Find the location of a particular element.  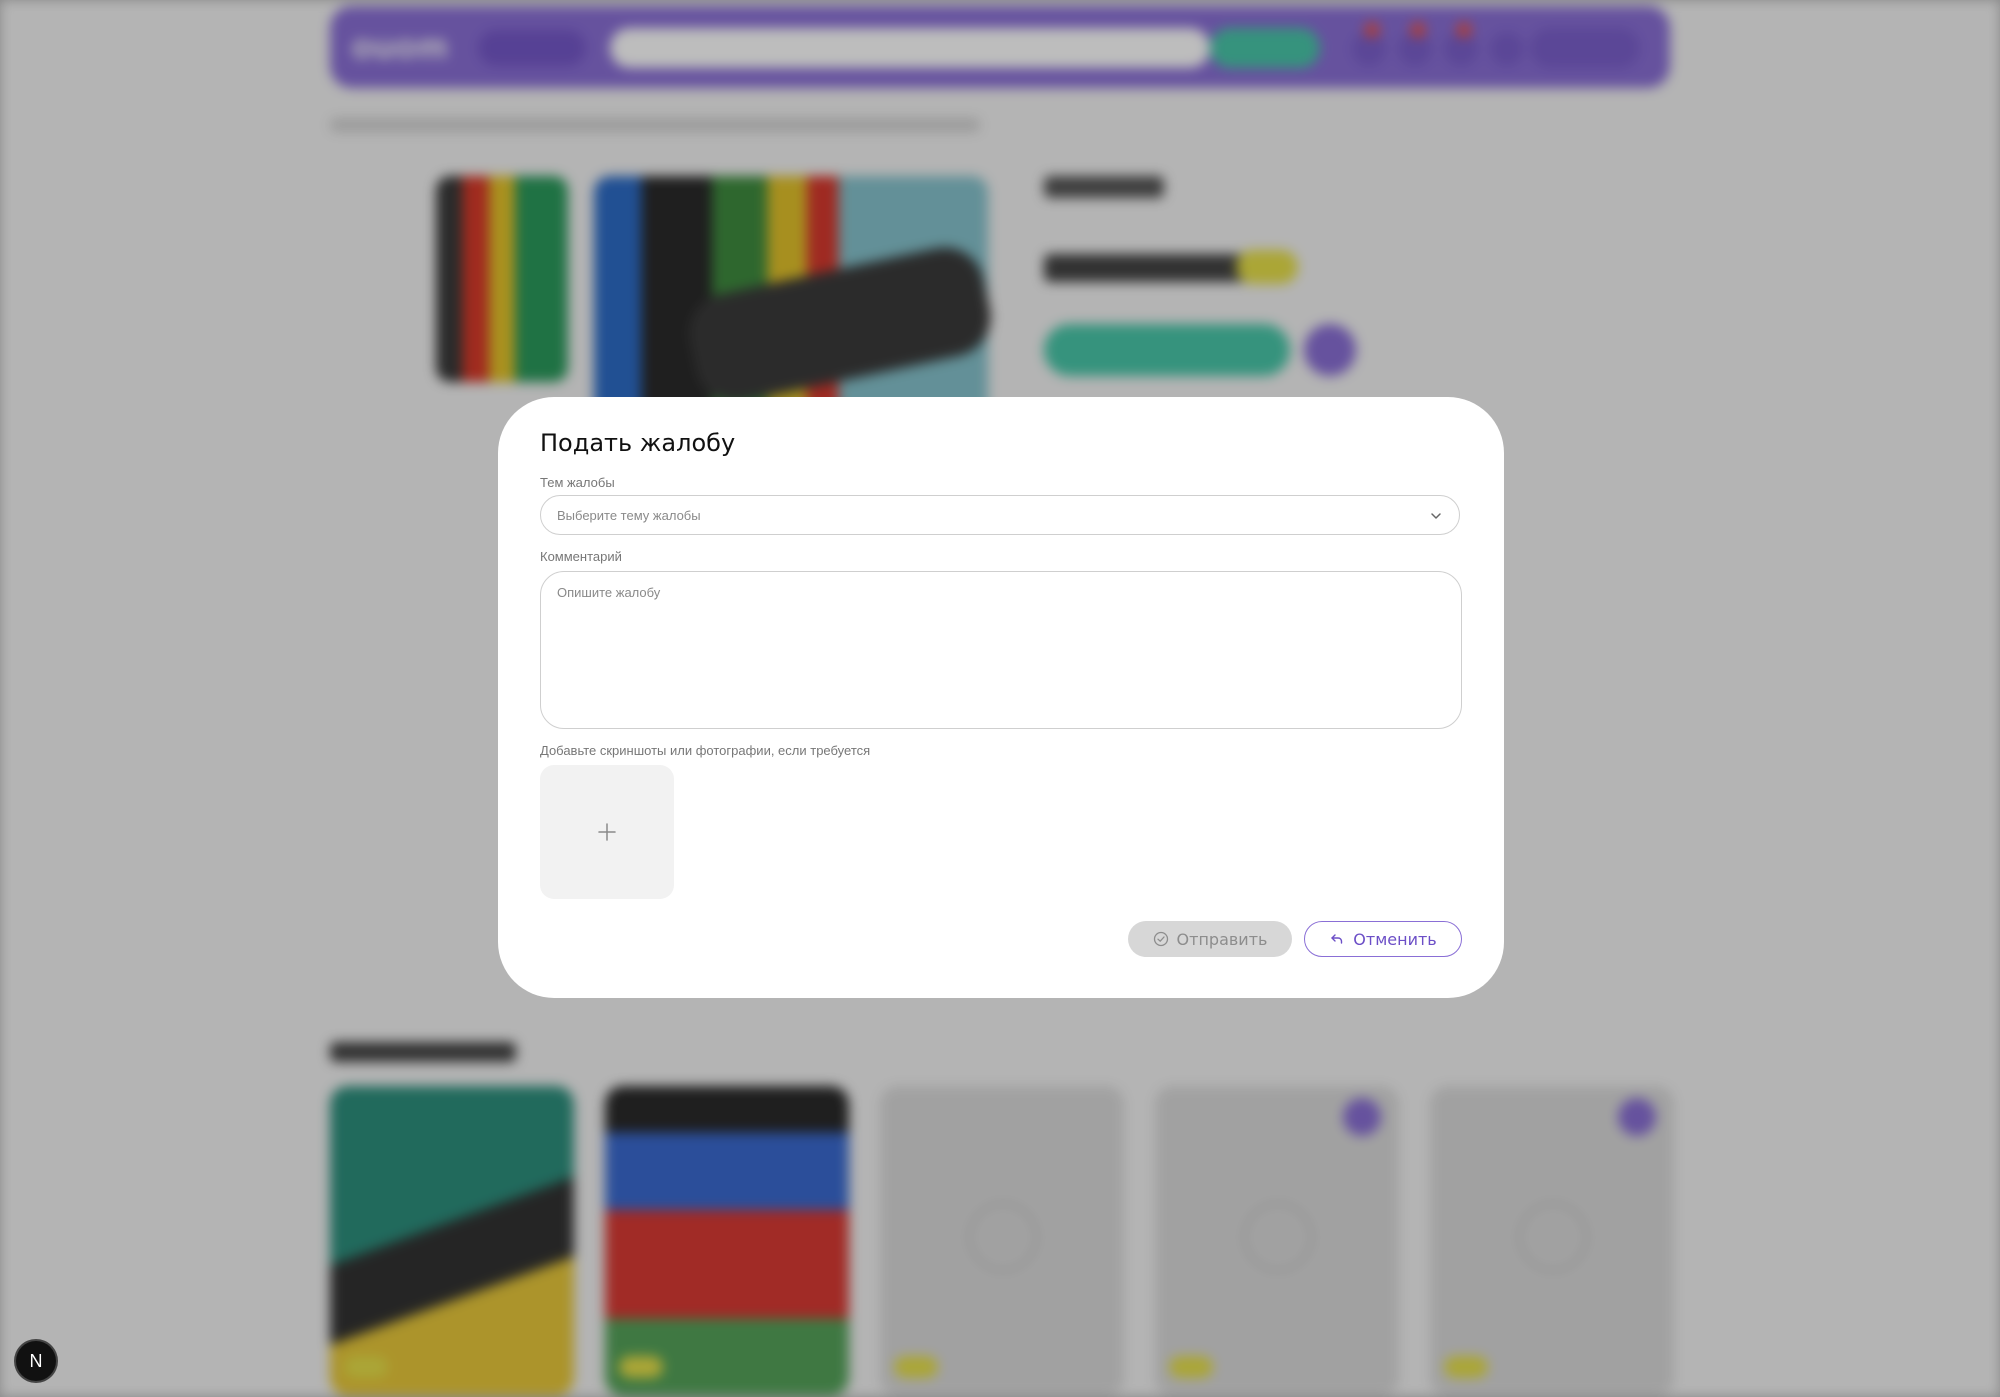

topic-select-placeholder: Выберите тему жалобы is located at coordinates (629, 515).